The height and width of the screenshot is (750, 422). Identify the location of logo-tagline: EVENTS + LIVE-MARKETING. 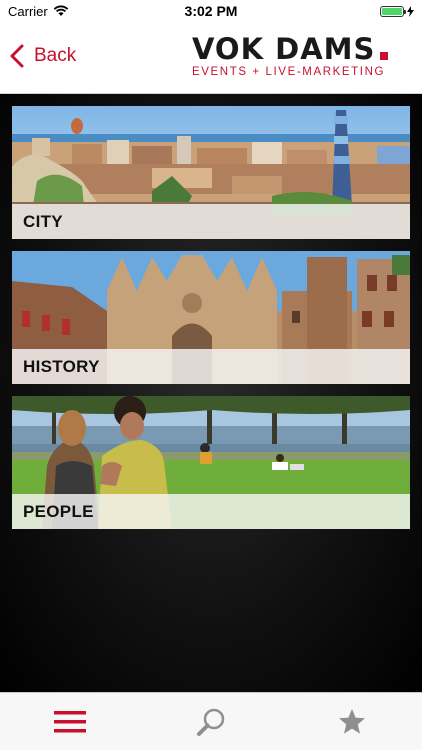
(289, 72).